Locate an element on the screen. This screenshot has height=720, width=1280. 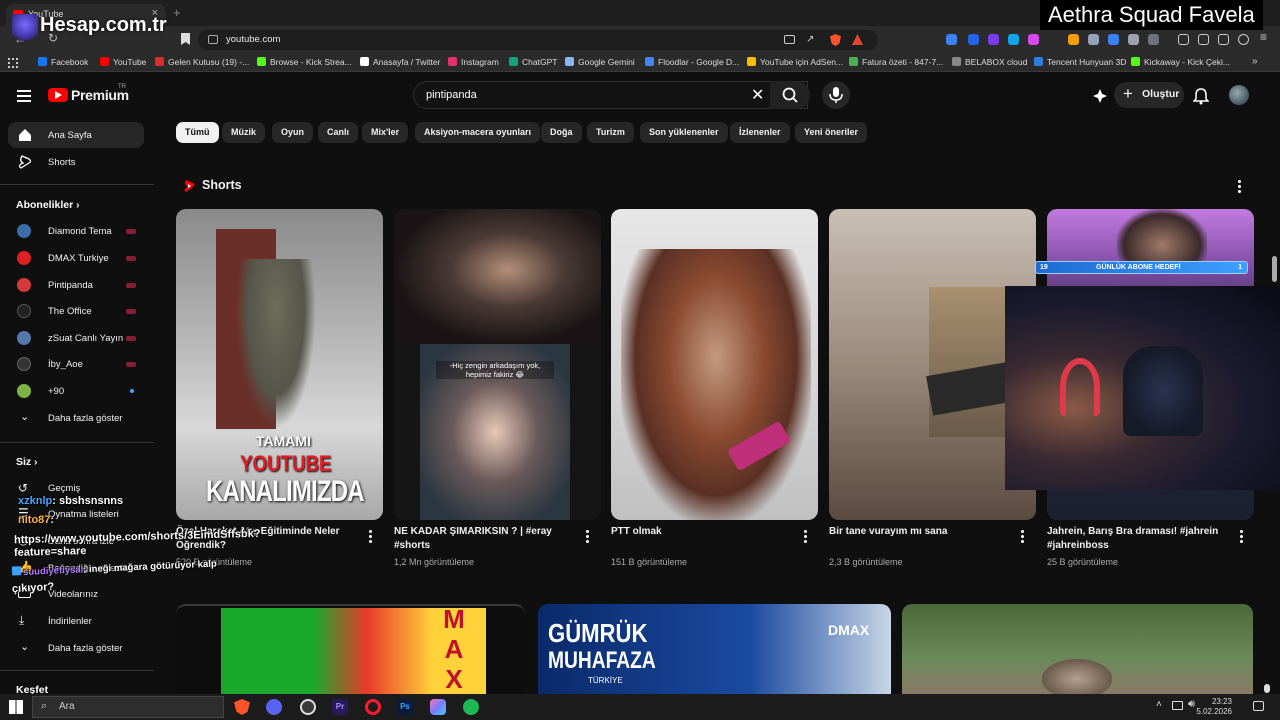
show-more-subscriptions: ⌄ Daha fazla göster is located at coordinates (76, 418).